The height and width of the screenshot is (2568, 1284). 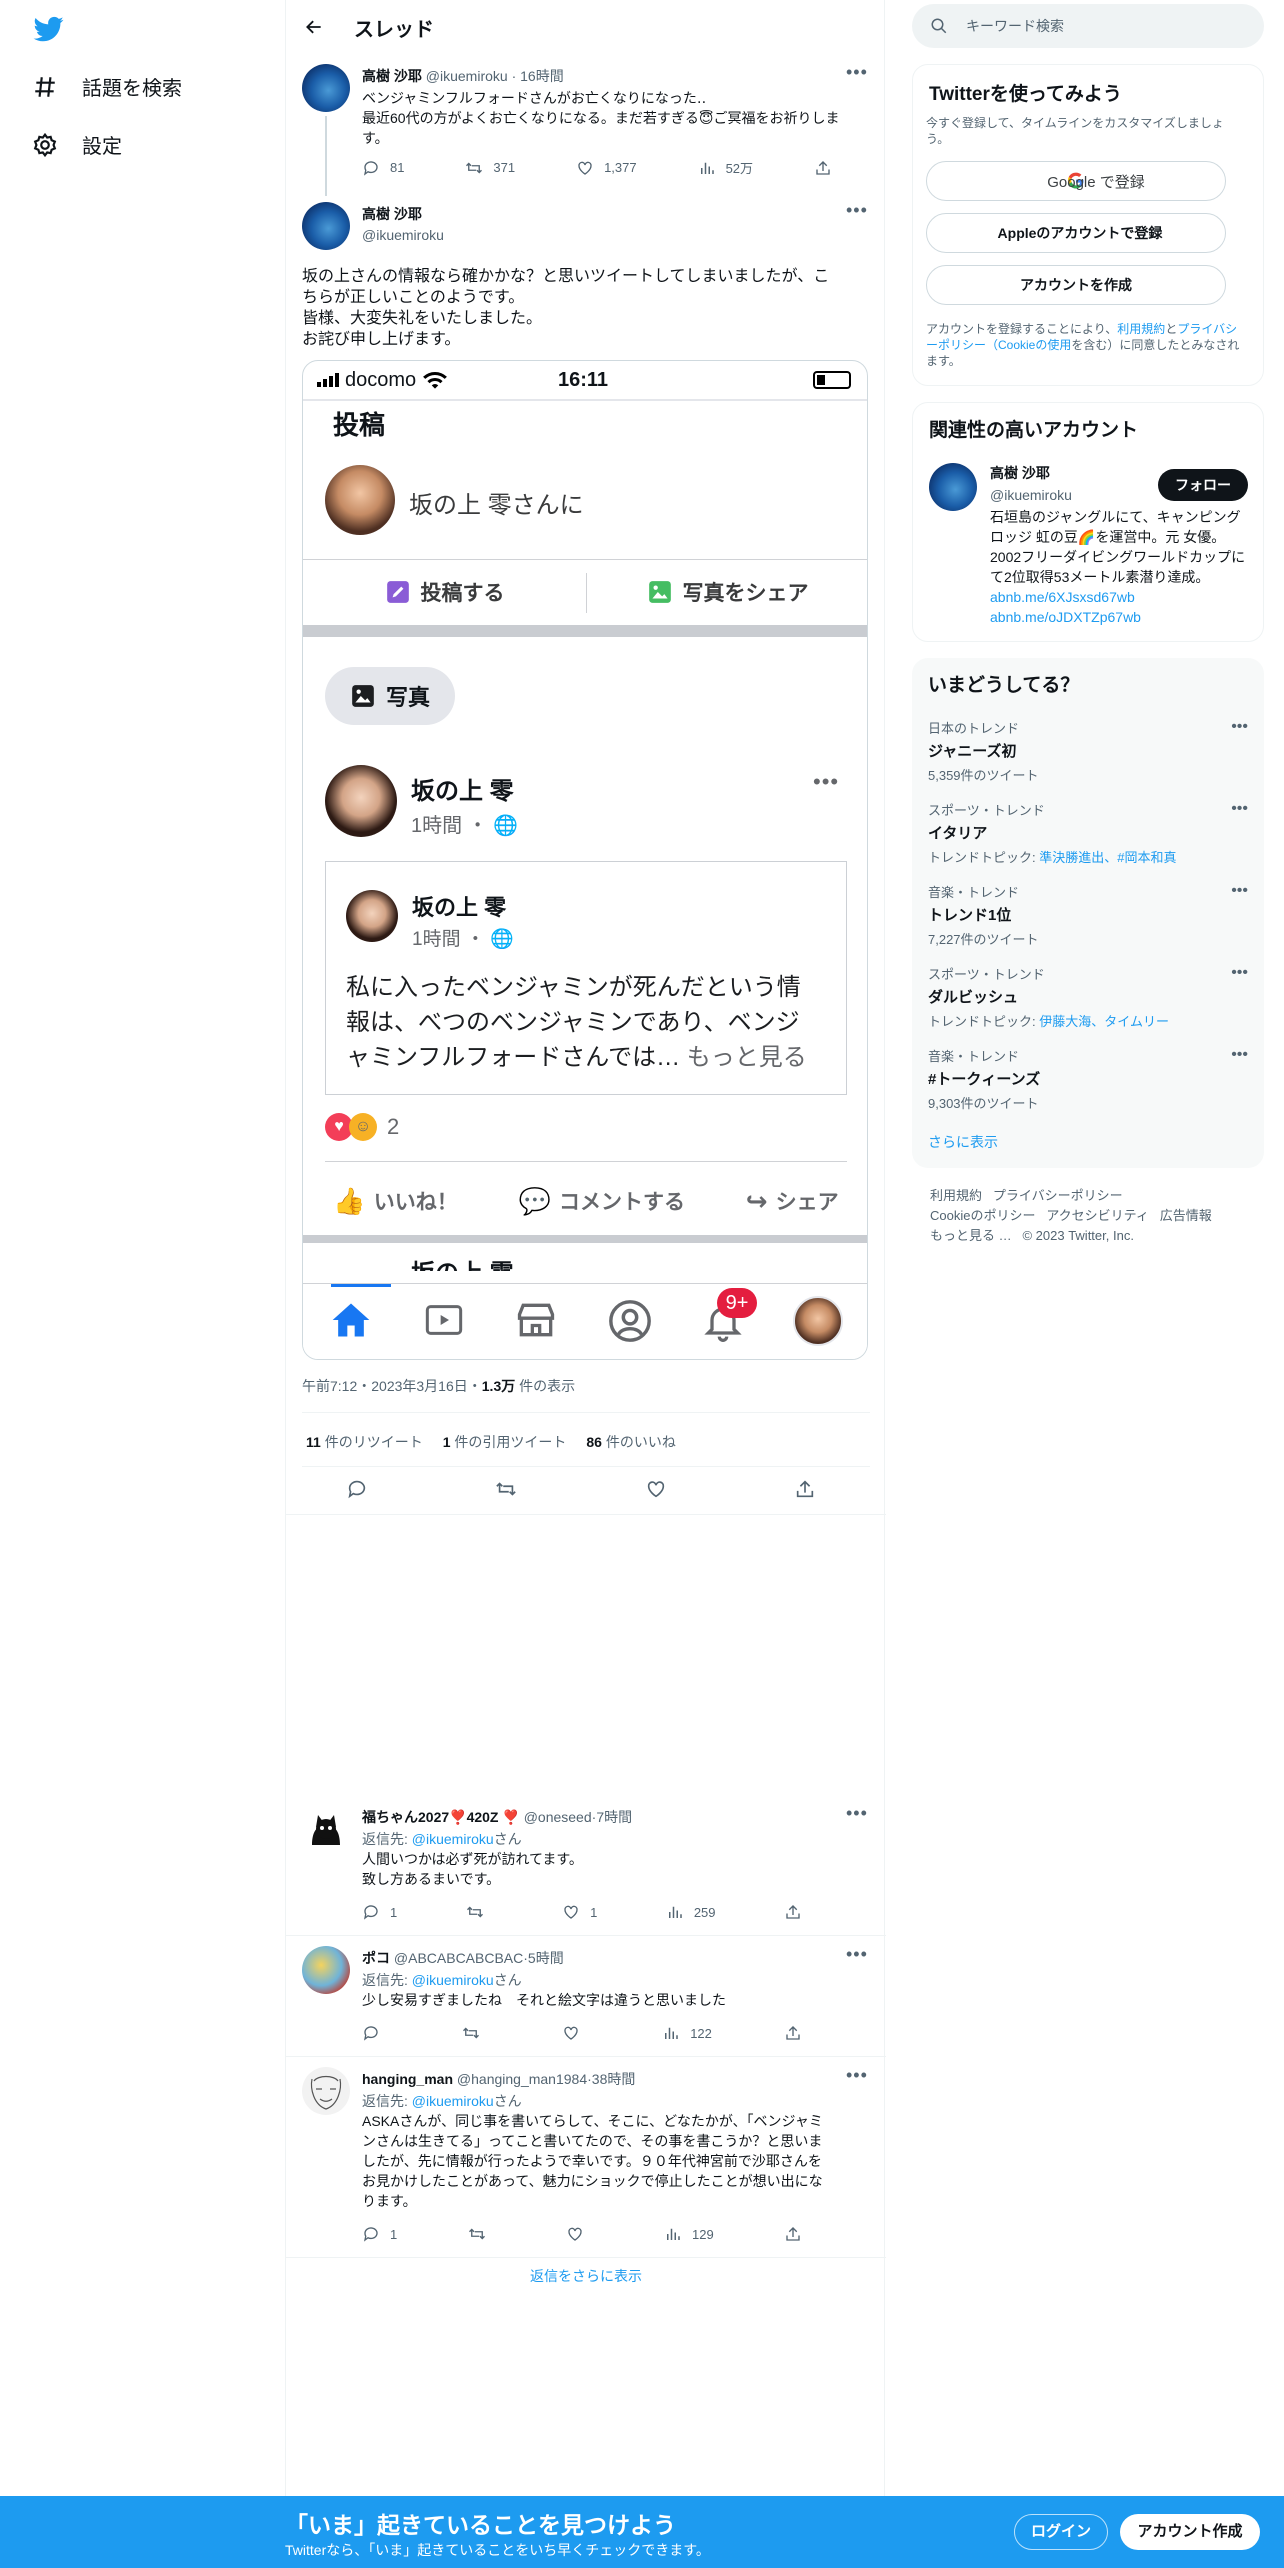 I want to click on footer-link: 利用規約, so click(x=956, y=1195).